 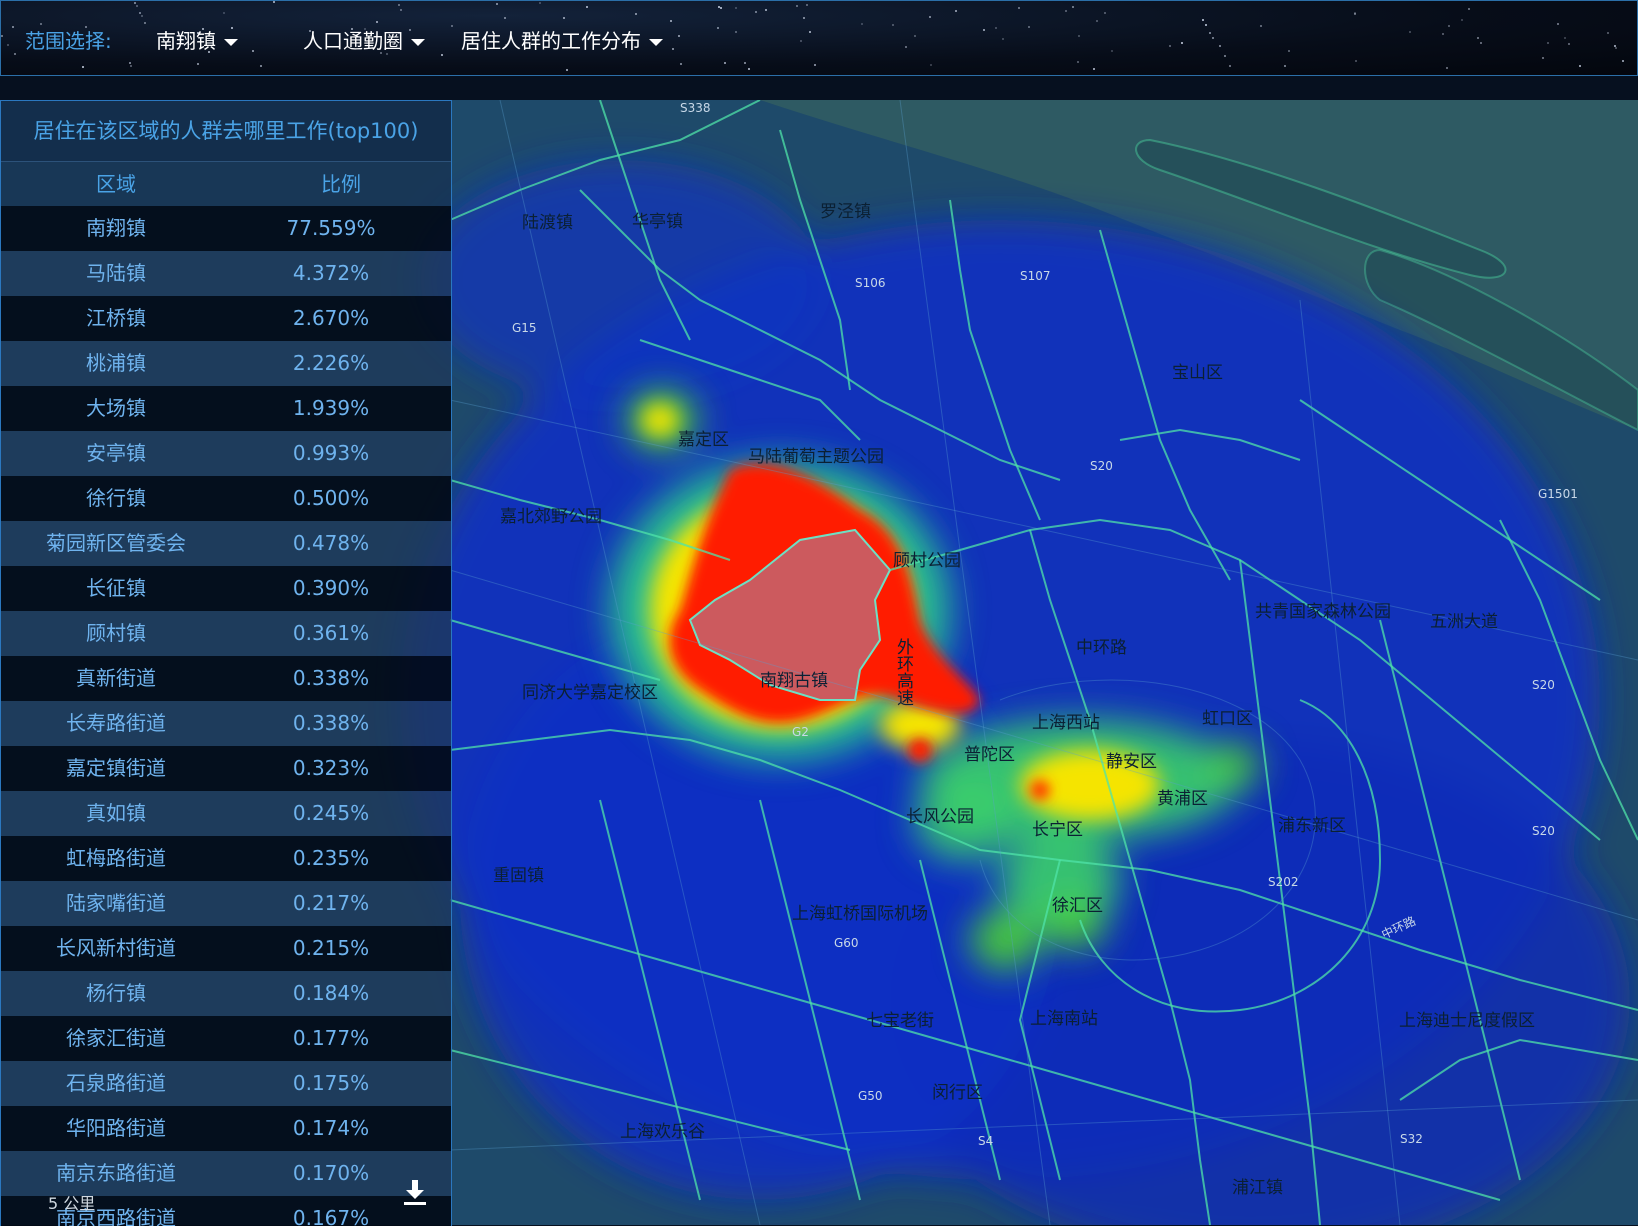 What do you see at coordinates (331, 1038) in the screenshot?
I see `ratio-cell: 0.177%` at bounding box center [331, 1038].